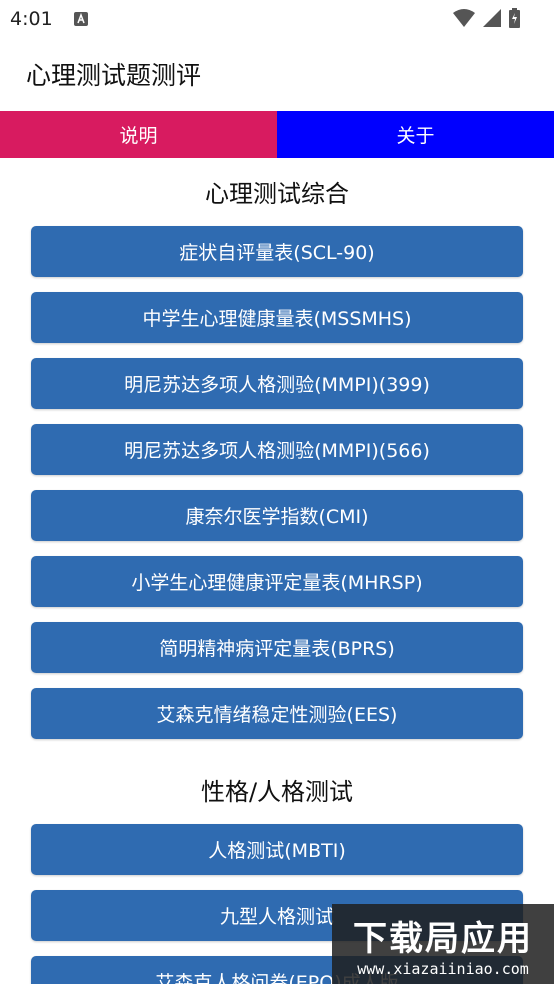  What do you see at coordinates (443, 968) in the screenshot?
I see `watermark-url: www.xiazaiiniao.com` at bounding box center [443, 968].